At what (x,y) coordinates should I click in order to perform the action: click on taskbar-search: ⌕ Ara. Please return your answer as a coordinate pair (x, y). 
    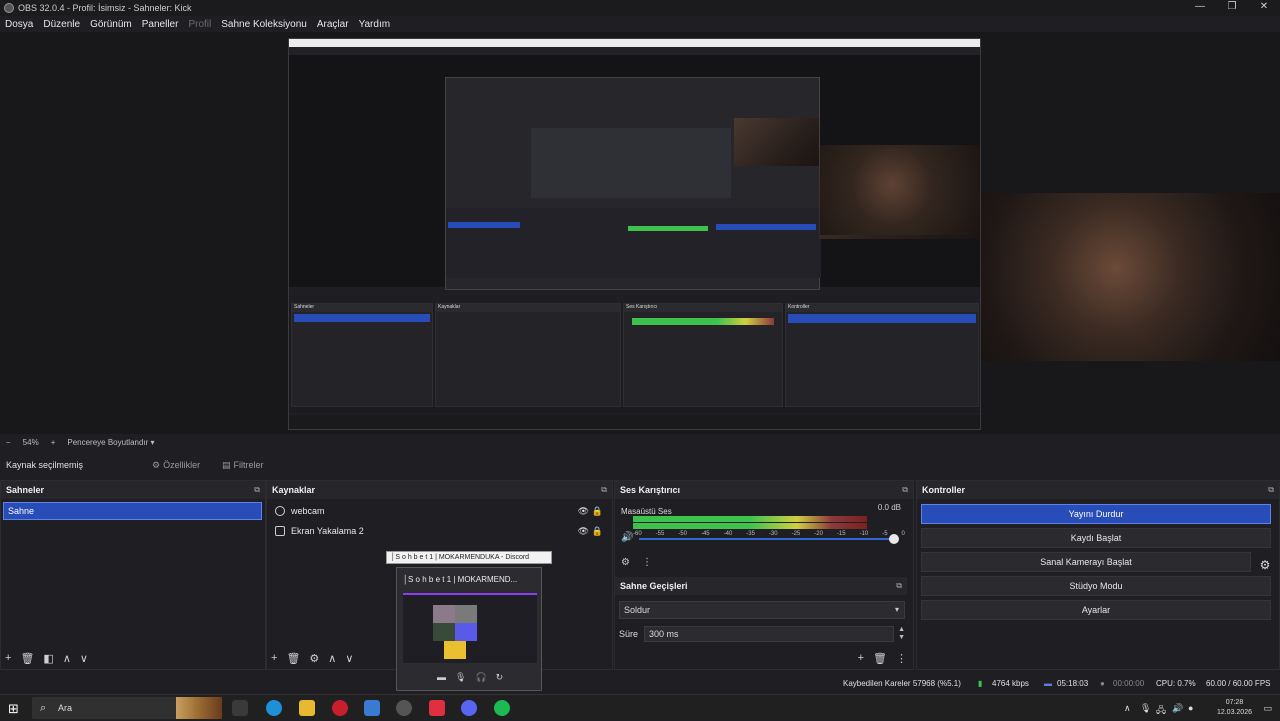
    Looking at the image, I should click on (127, 708).